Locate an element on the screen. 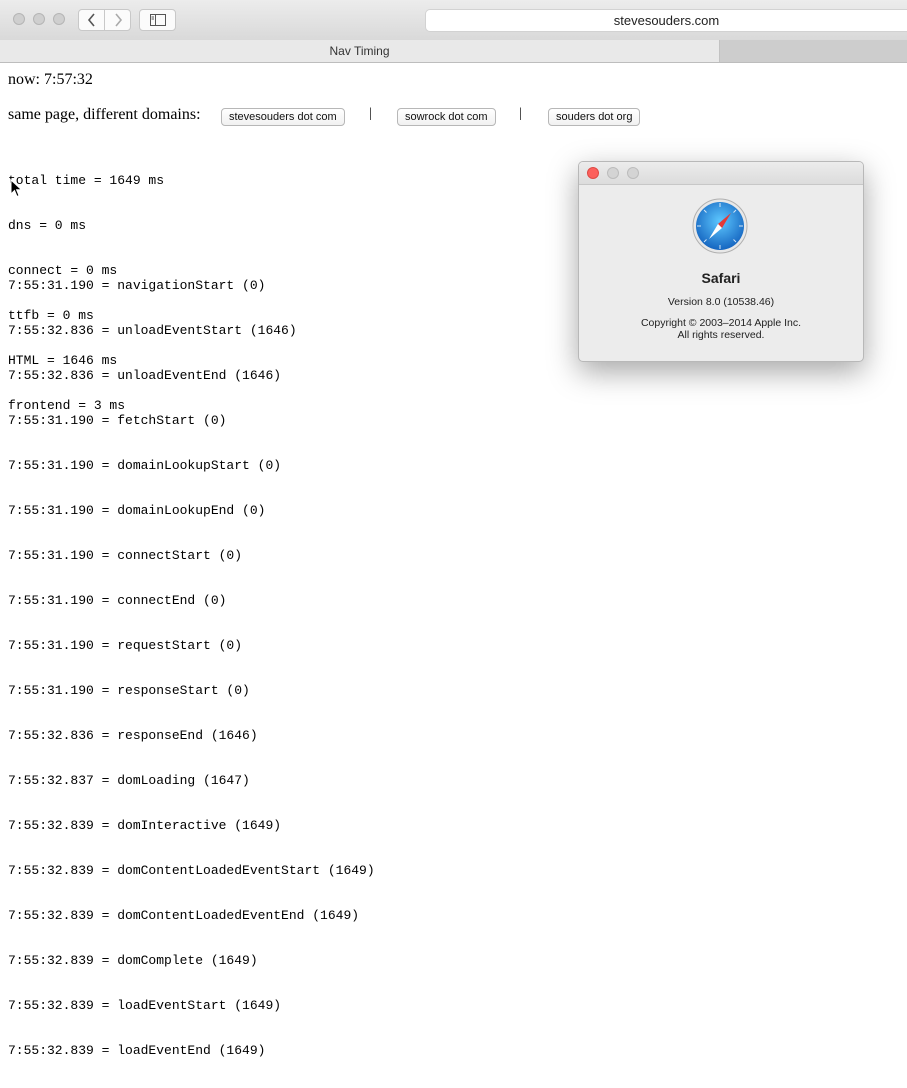  chevron-left-icon is located at coordinates (91, 20).